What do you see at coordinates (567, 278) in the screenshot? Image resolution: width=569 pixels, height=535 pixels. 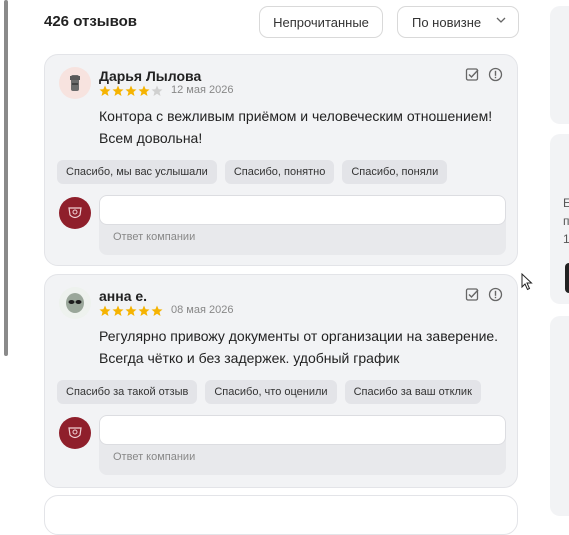 I see `side-panel-button` at bounding box center [567, 278].